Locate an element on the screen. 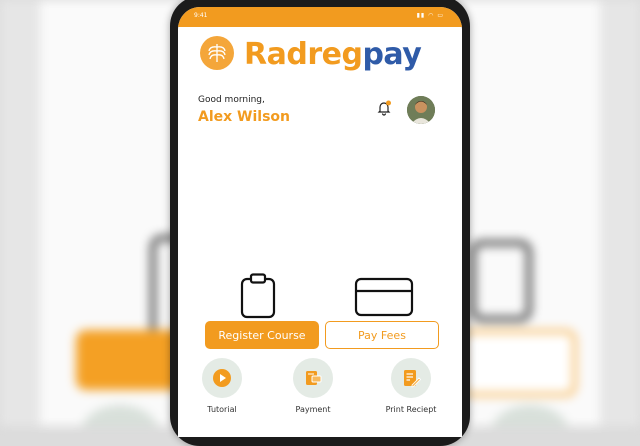 This screenshot has height=446, width=640. notification-dot is located at coordinates (388, 103).